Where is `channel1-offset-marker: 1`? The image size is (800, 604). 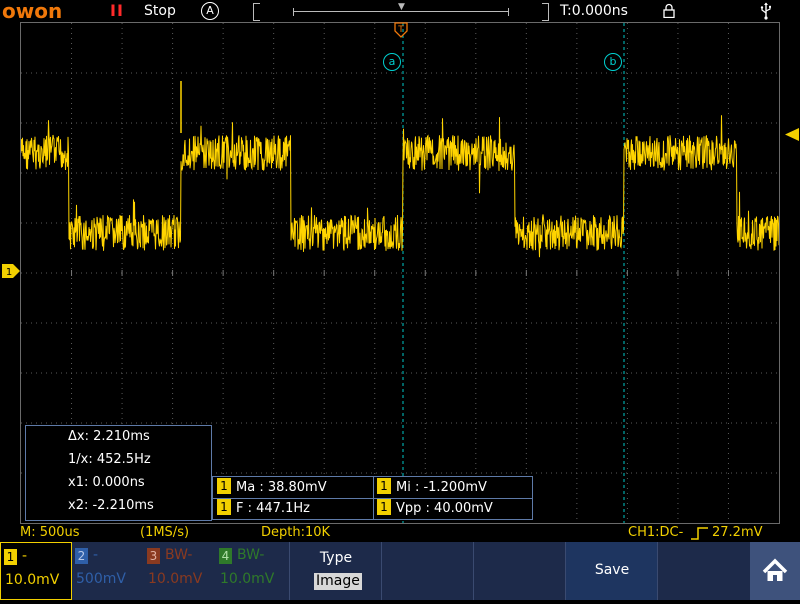 channel1-offset-marker: 1 is located at coordinates (11, 271).